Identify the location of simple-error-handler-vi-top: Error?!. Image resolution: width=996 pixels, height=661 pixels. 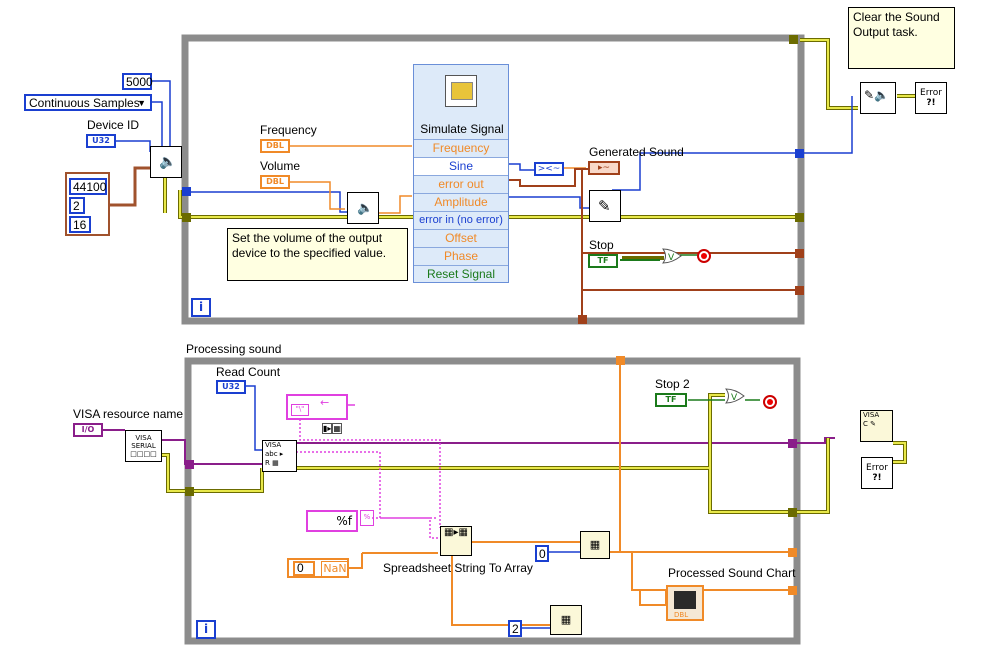
(931, 98).